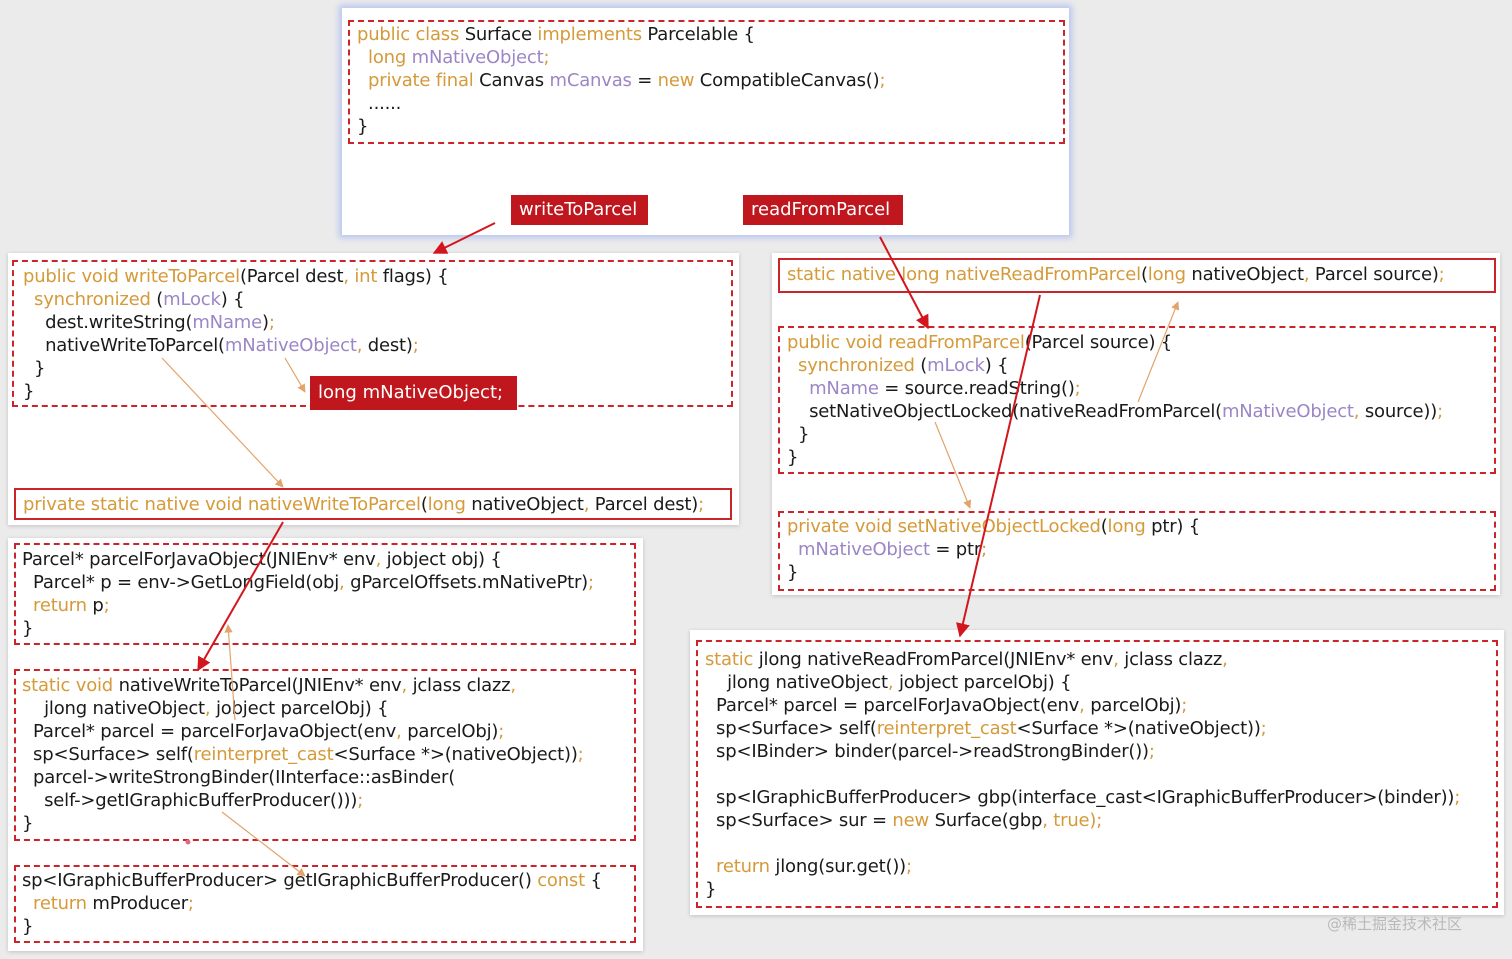 This screenshot has width=1512, height=959. I want to click on code-token: {, so click(596, 880).